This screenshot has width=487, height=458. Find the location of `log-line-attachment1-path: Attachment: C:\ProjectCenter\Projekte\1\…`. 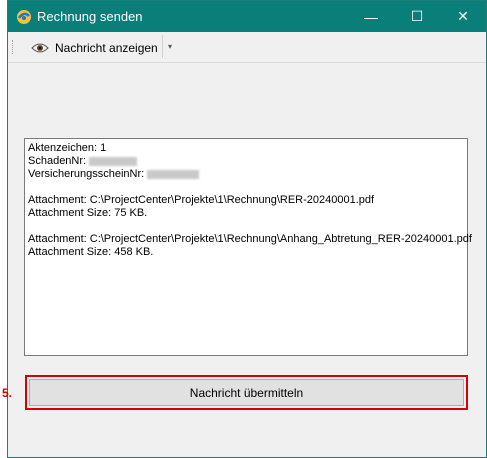

log-line-attachment1-path: Attachment: C:\ProjectCenter\Projekte\1\… is located at coordinates (201, 200).